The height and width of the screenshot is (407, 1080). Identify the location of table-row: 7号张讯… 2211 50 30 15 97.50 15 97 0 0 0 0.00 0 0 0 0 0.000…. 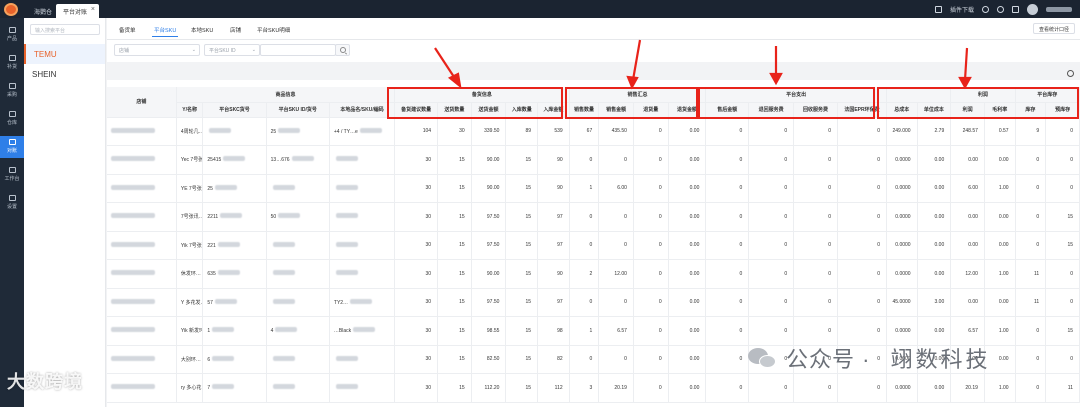
(593, 217).